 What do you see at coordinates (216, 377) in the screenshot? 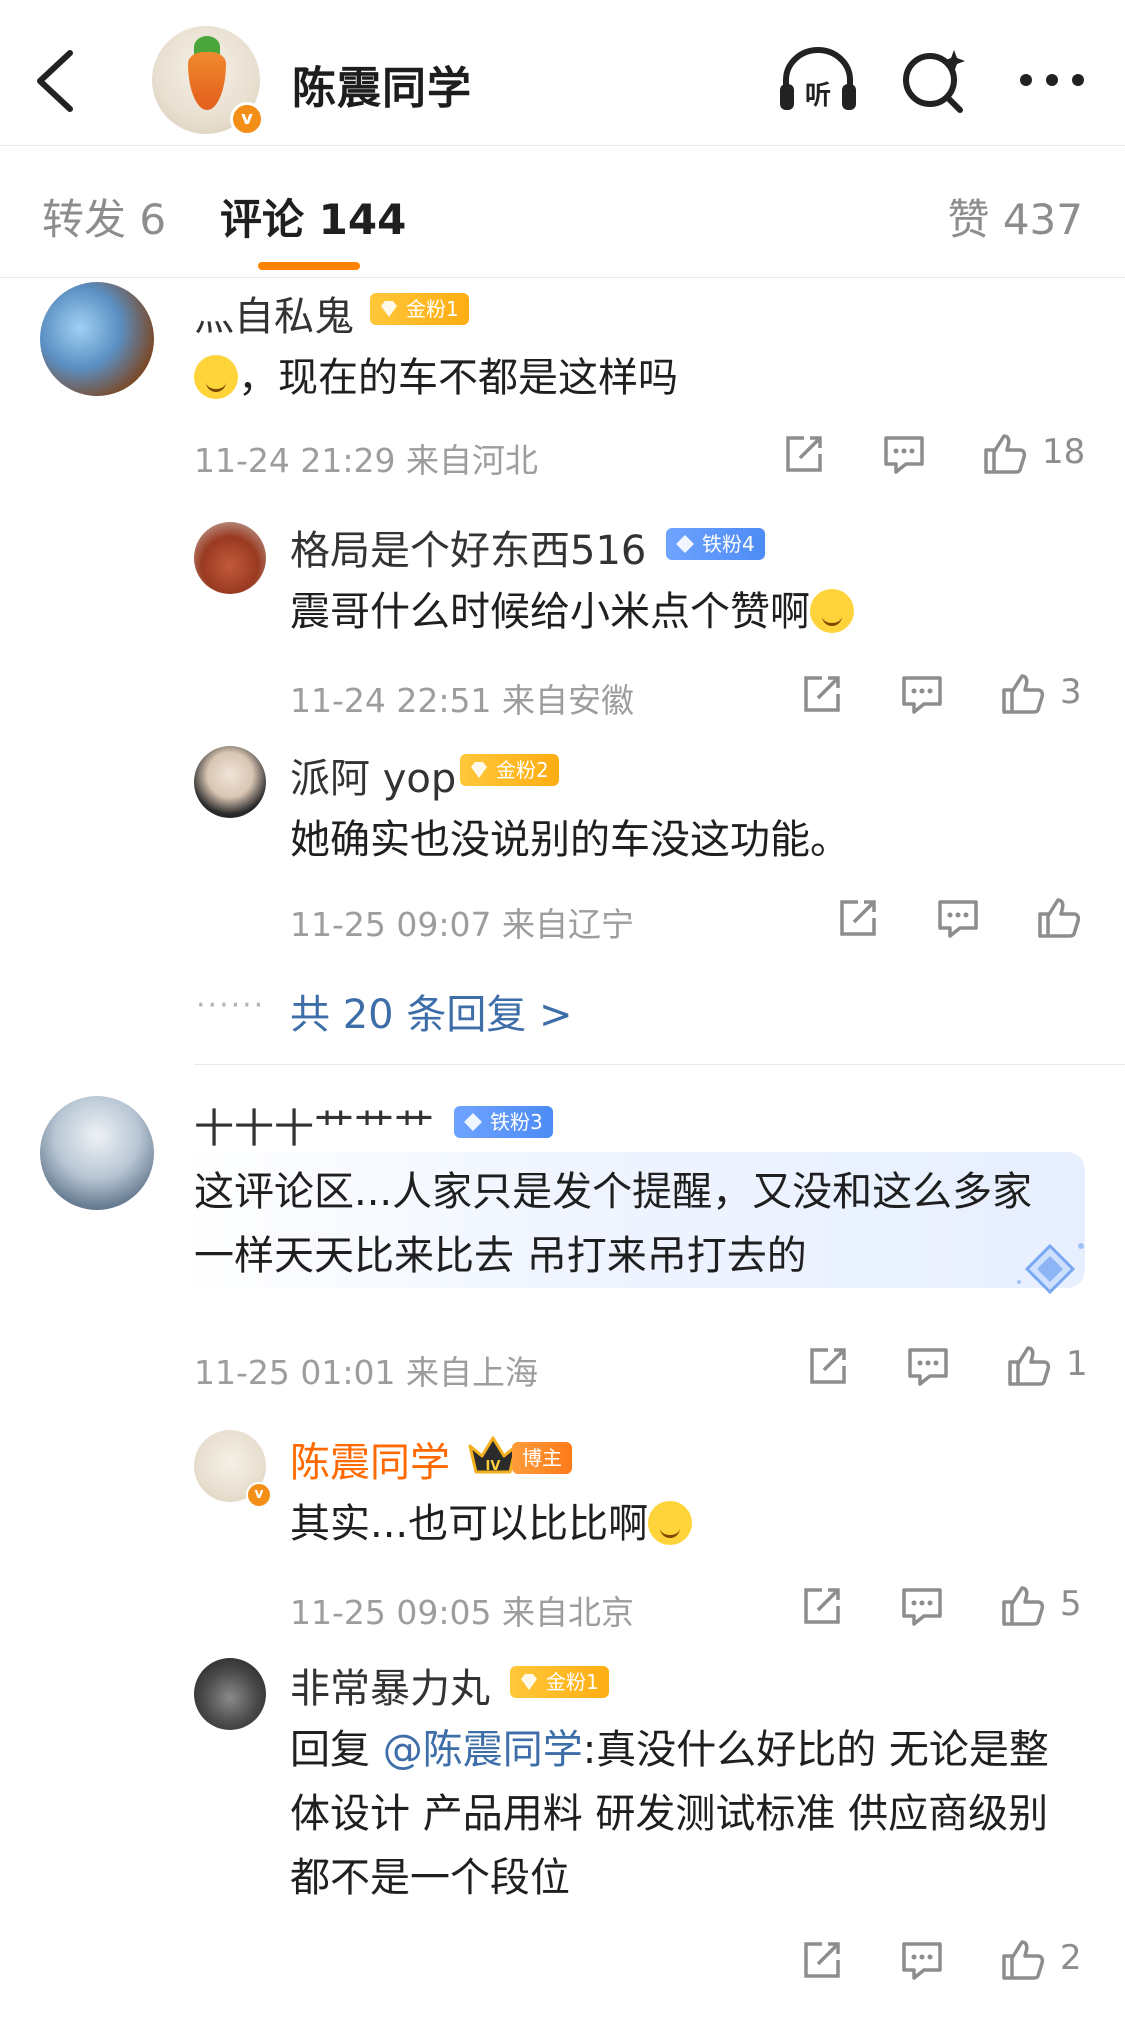
I see `sweat-smile-emoji-icon` at bounding box center [216, 377].